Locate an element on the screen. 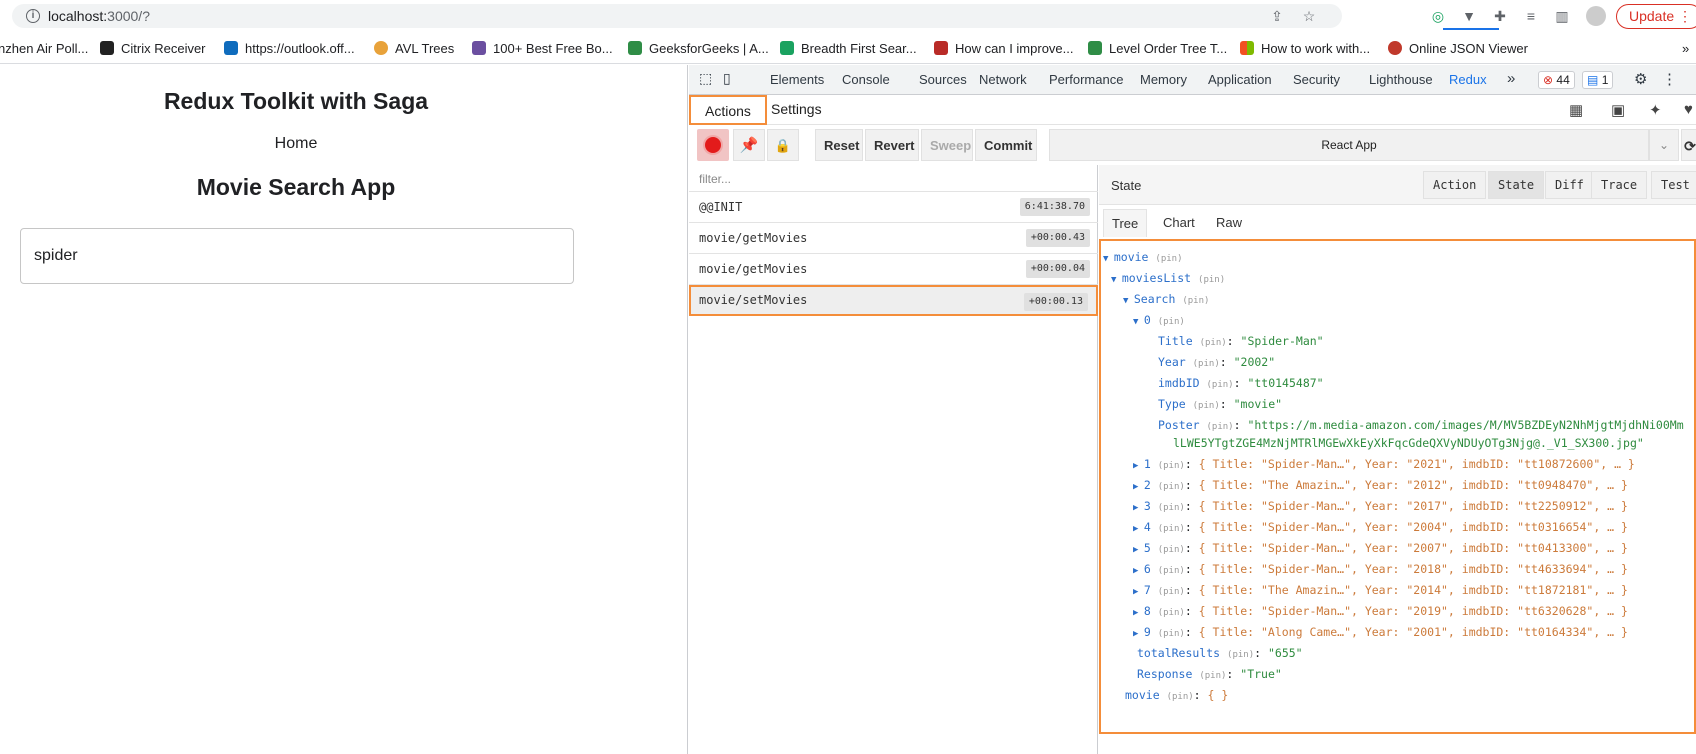  lock-icon: 🔒 is located at coordinates (783, 145).